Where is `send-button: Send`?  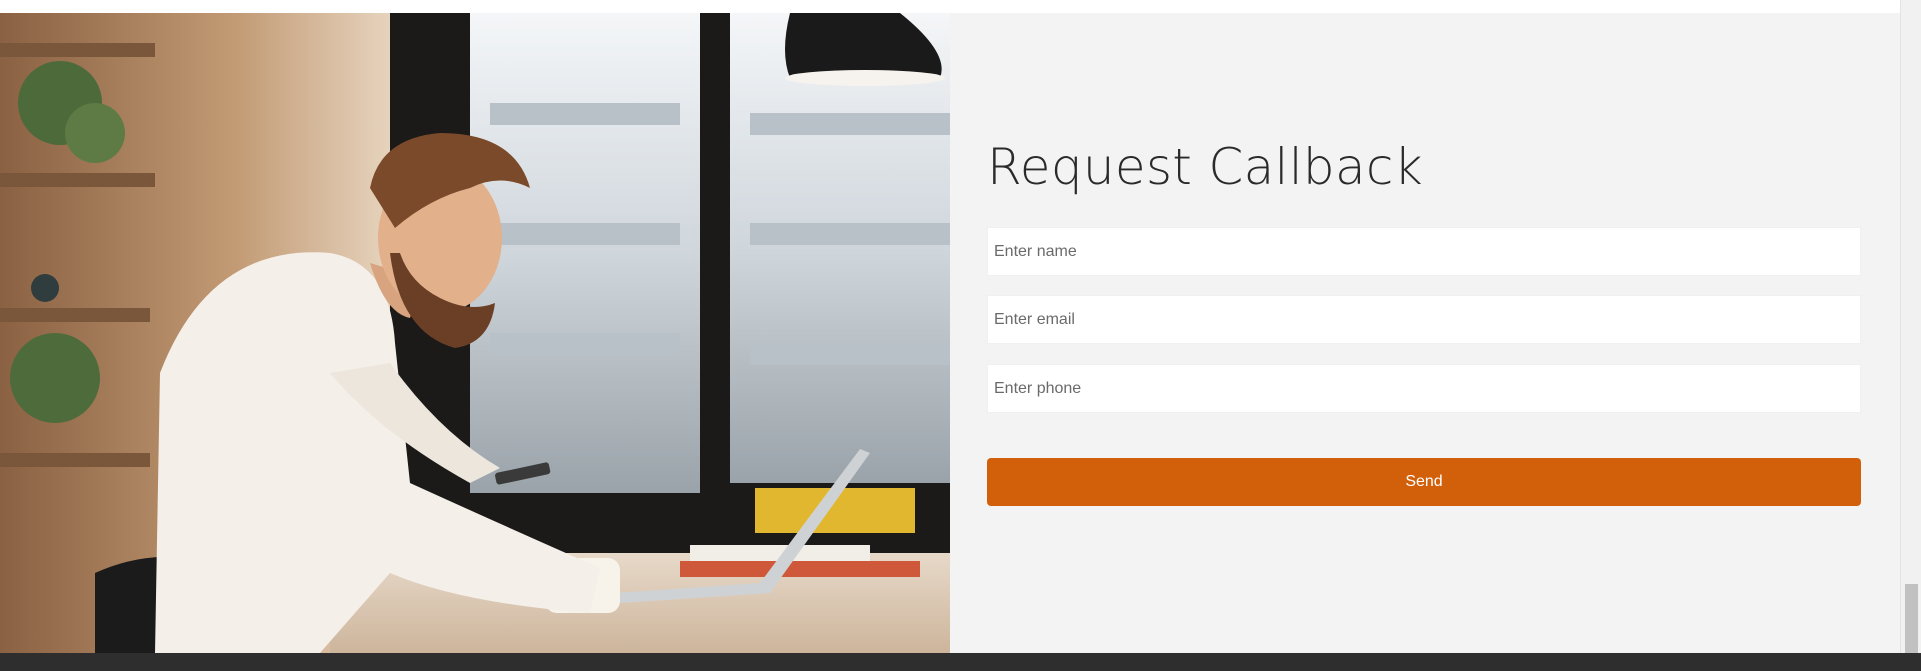
send-button: Send is located at coordinates (1424, 482).